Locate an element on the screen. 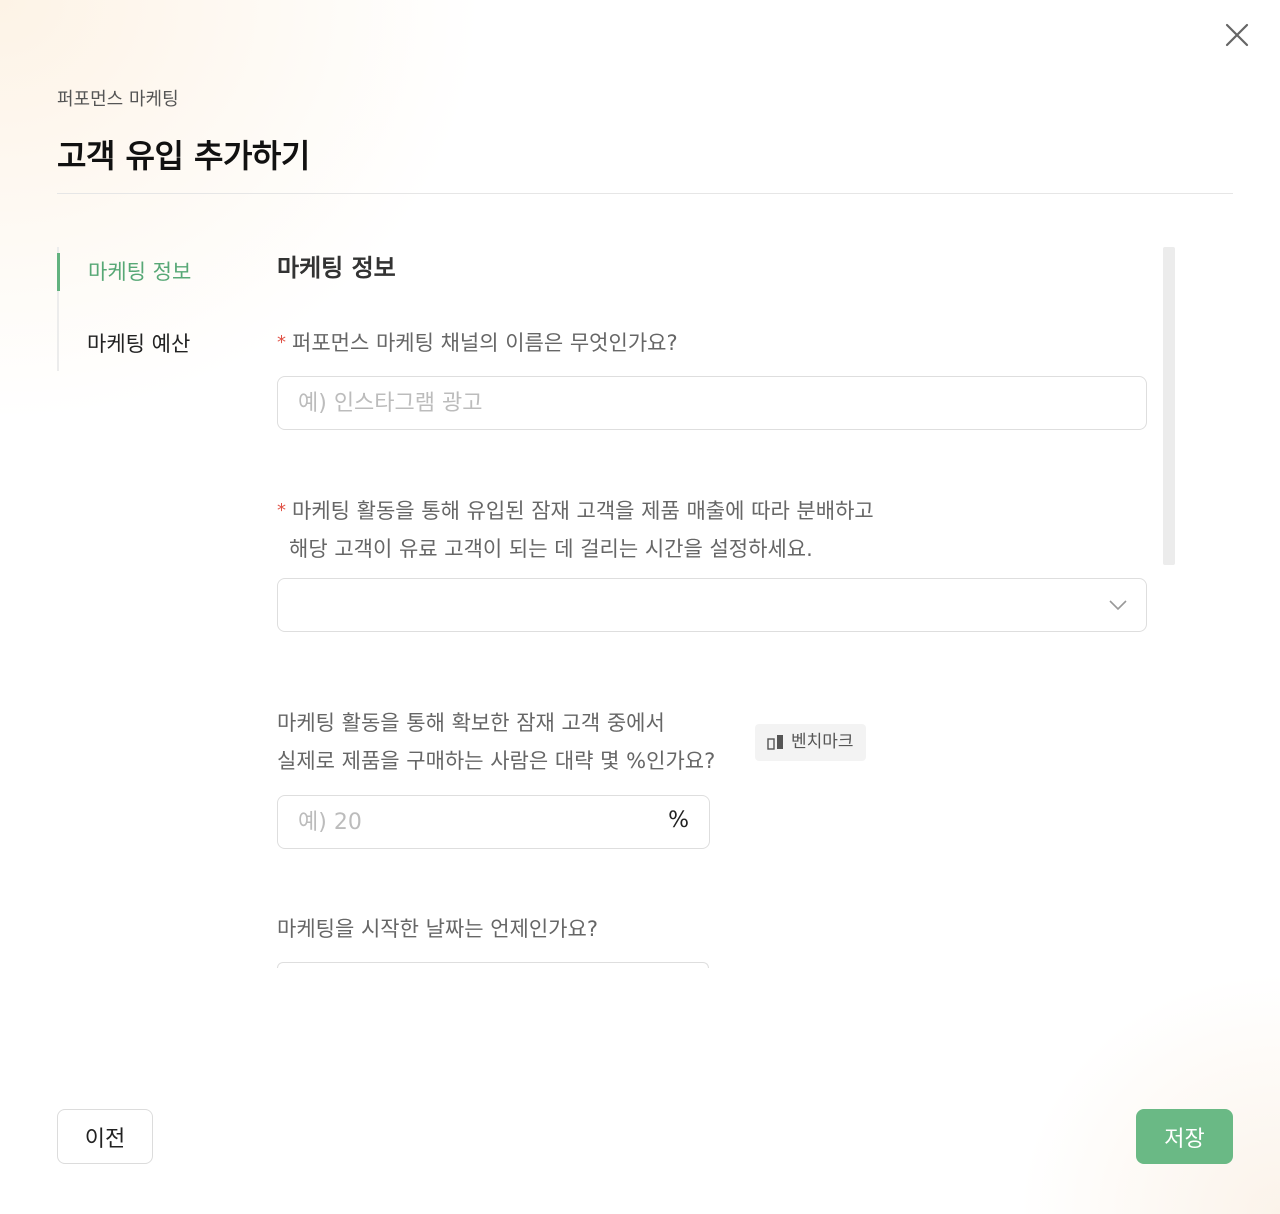  purchase-rate-label-line2: 실제로 제품을 구매하는 사람은 대략 몇 %인가요? is located at coordinates (496, 761).